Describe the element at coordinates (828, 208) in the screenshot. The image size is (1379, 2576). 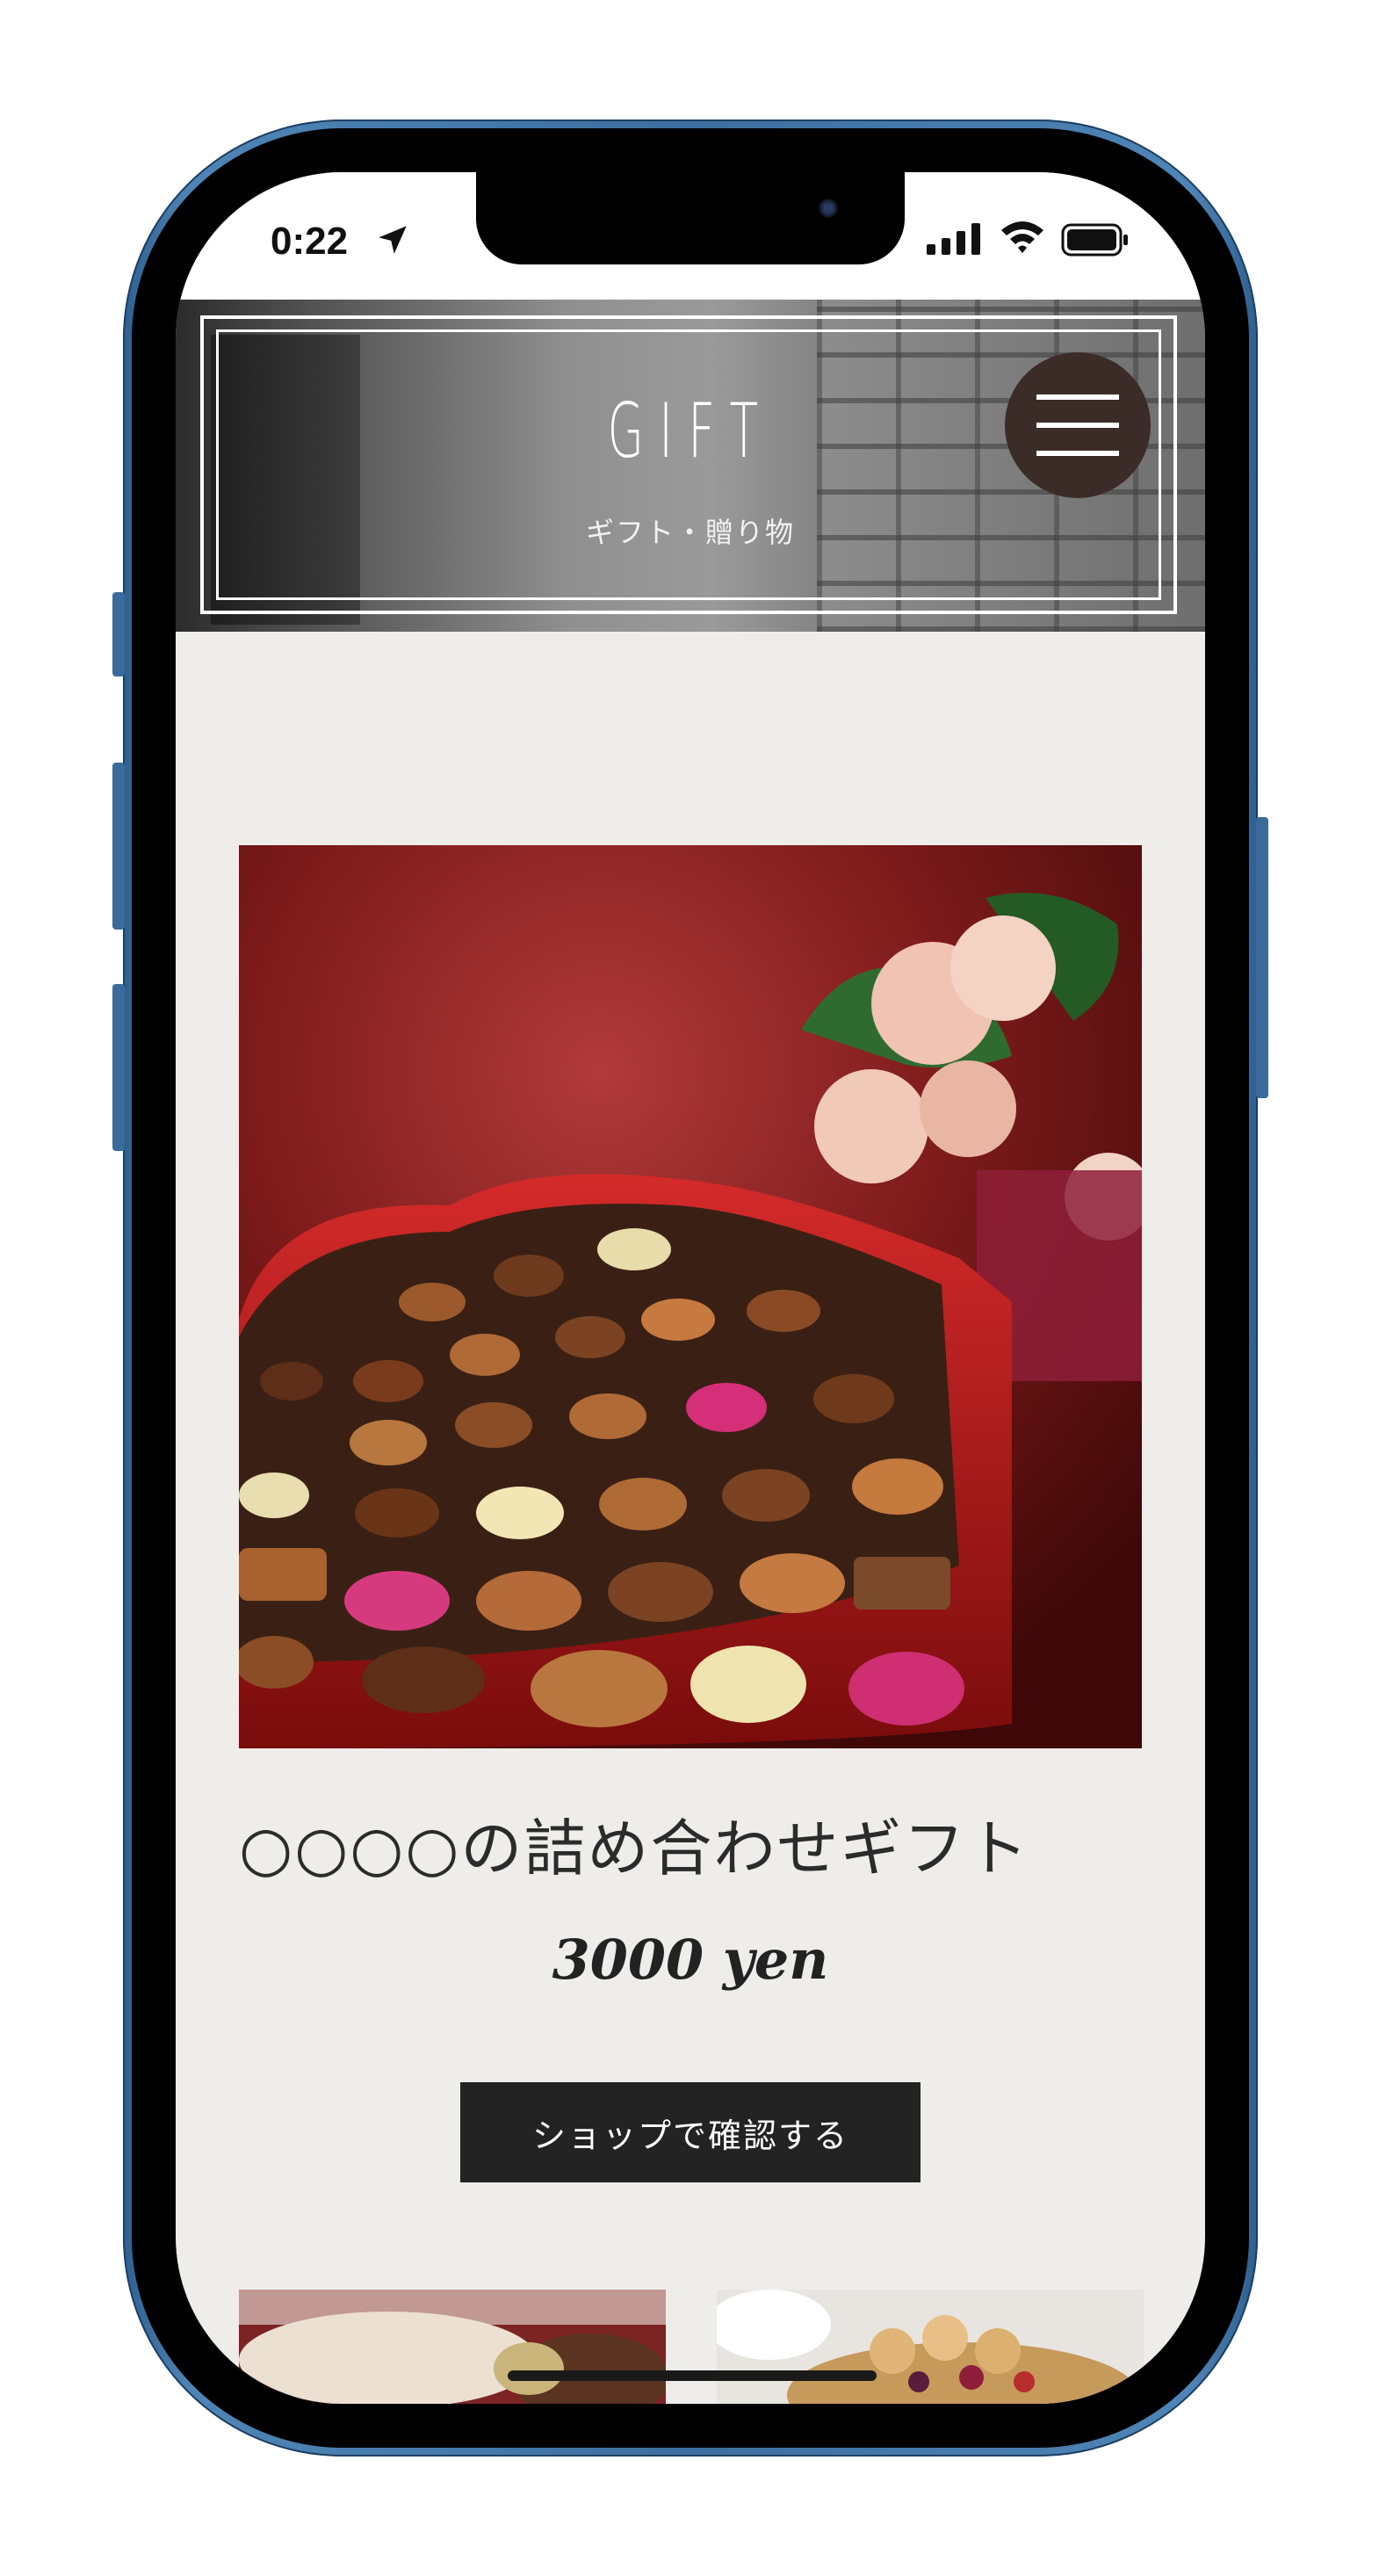
I see `front-camera` at that location.